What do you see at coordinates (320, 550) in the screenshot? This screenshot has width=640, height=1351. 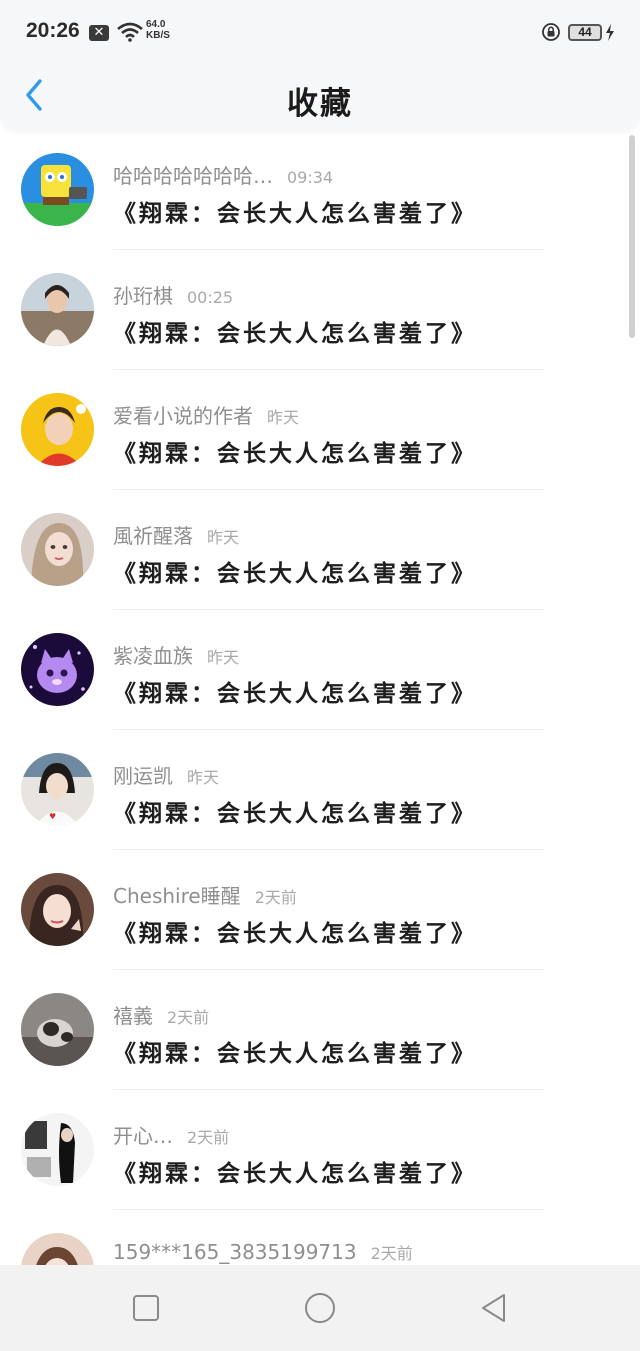 I see `list-item: 風祈醒落 昨天 《翔霖：会长大人怎么害羞了》` at bounding box center [320, 550].